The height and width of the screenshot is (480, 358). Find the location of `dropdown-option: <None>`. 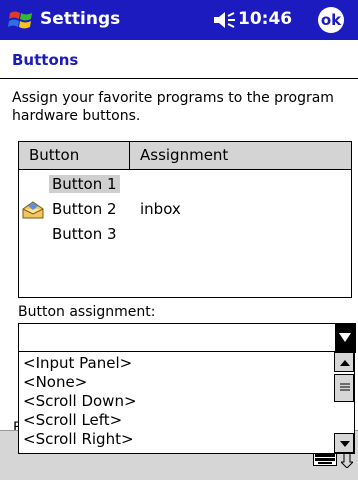

dropdown-option: <None> is located at coordinates (55, 382).